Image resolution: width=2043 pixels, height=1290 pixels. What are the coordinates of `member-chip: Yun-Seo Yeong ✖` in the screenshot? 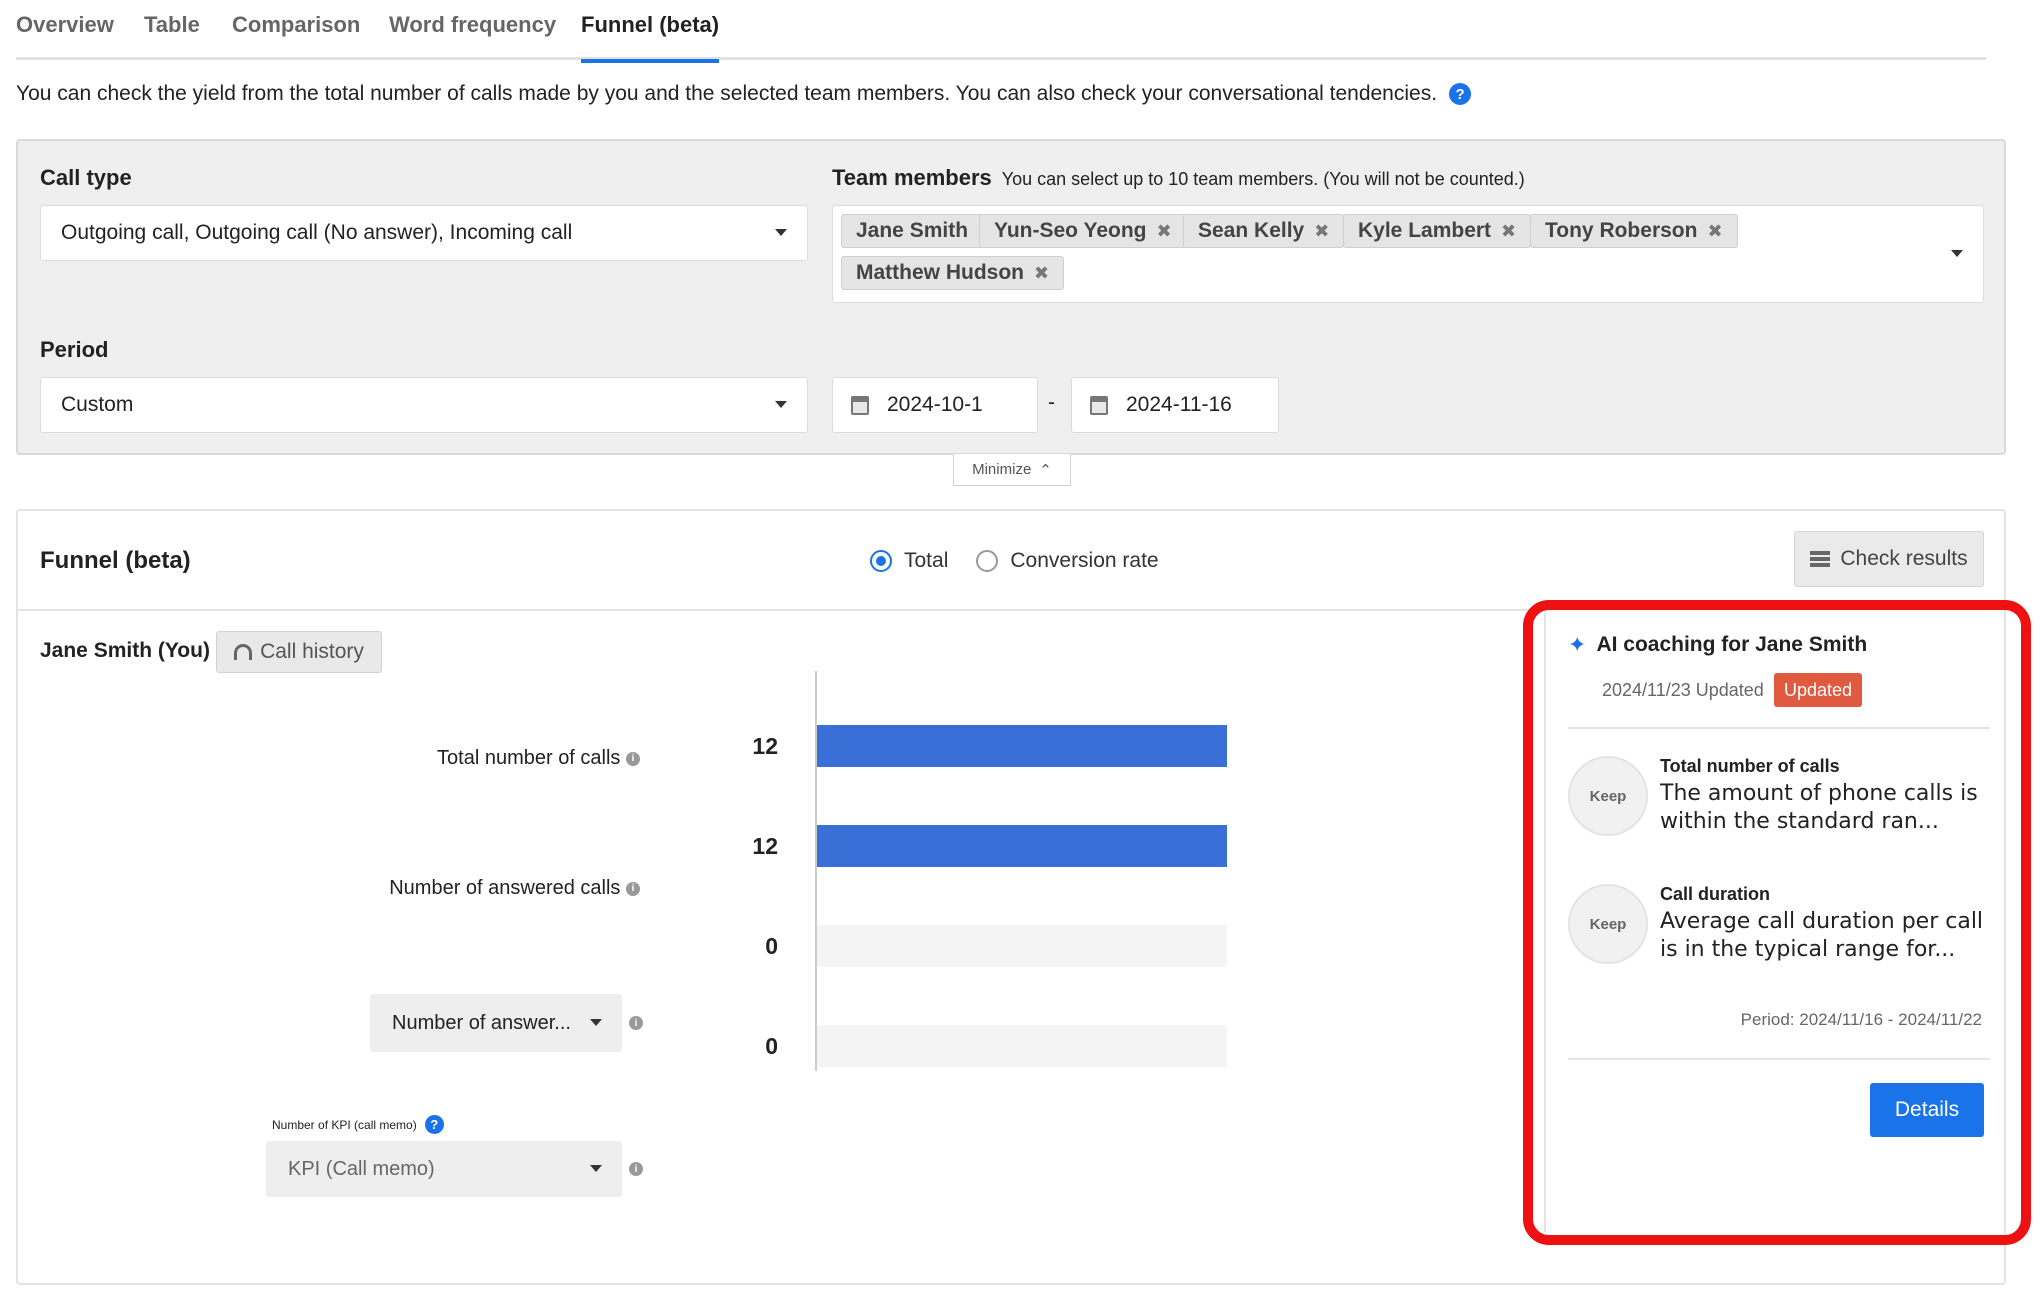 It's located at (1083, 231).